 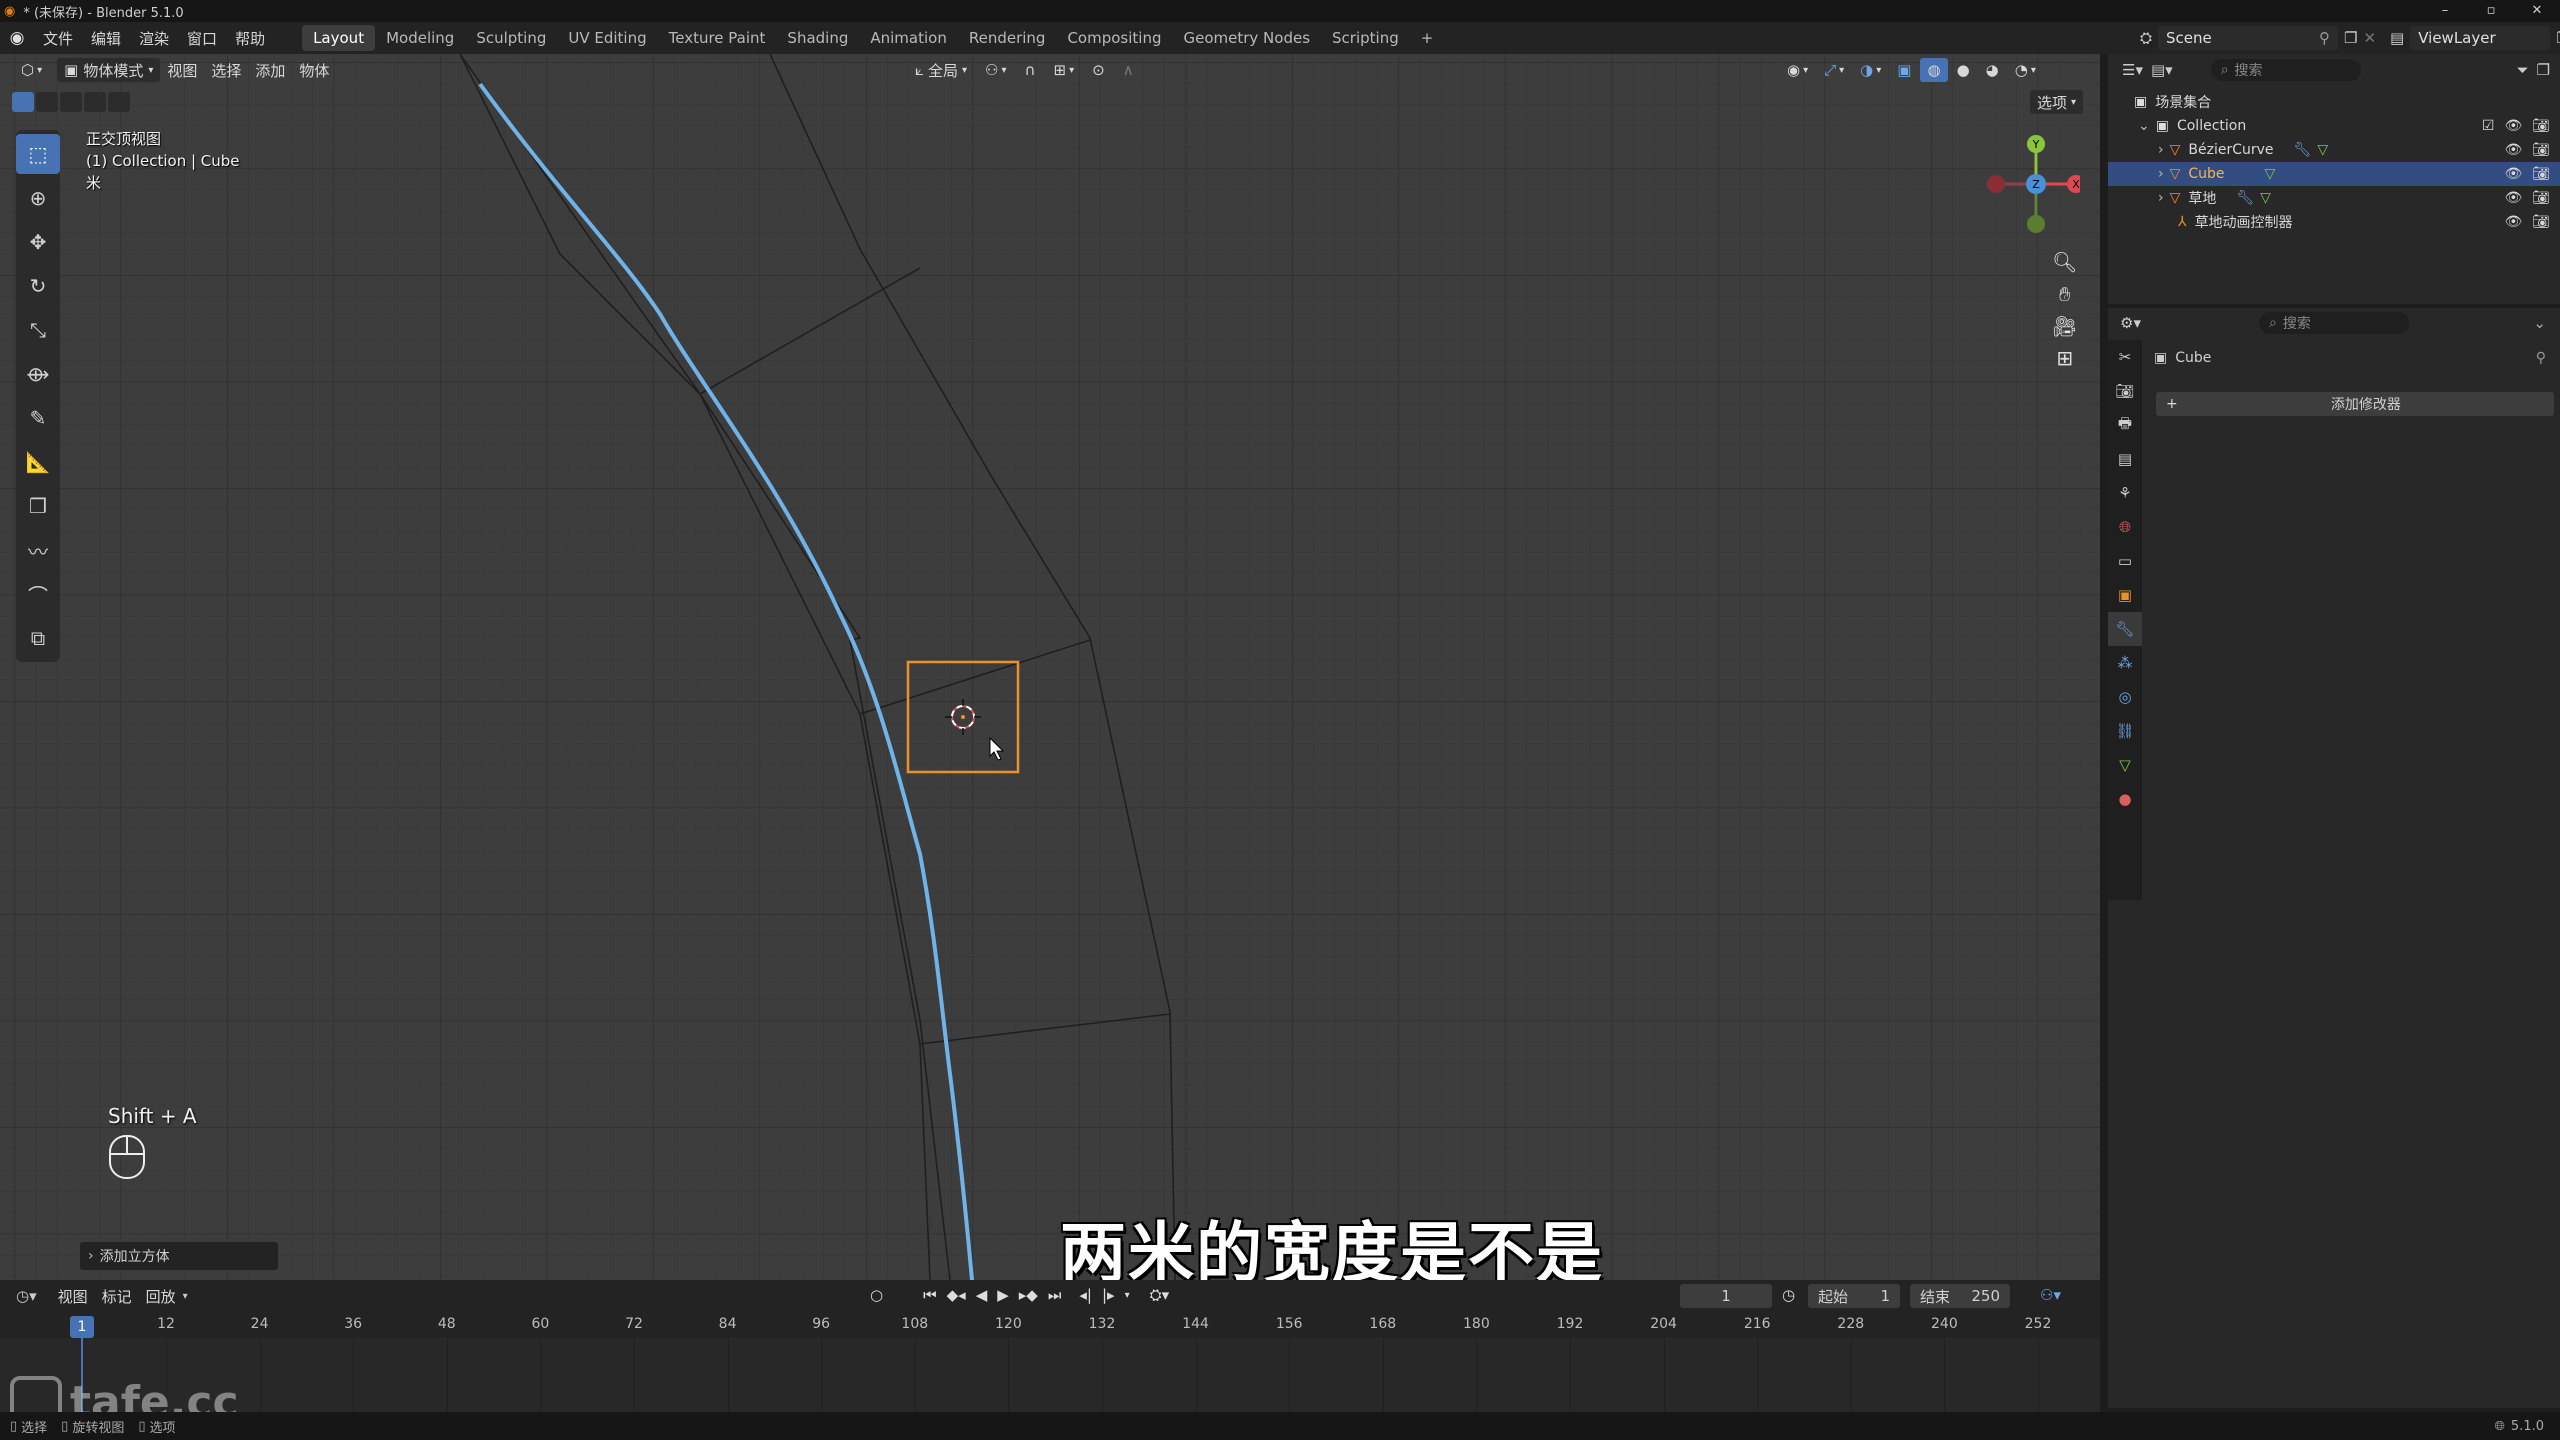 What do you see at coordinates (2125, 629) in the screenshot?
I see `tab-modifiers: 🔧︎` at bounding box center [2125, 629].